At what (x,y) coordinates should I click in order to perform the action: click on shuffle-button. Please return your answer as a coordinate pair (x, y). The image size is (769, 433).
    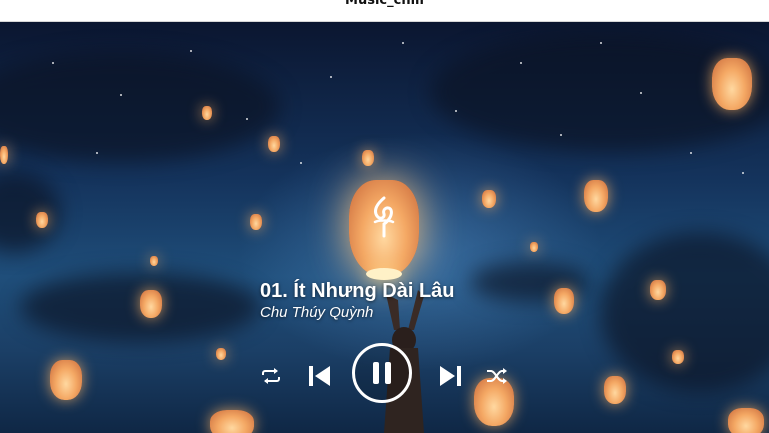
    Looking at the image, I should click on (497, 376).